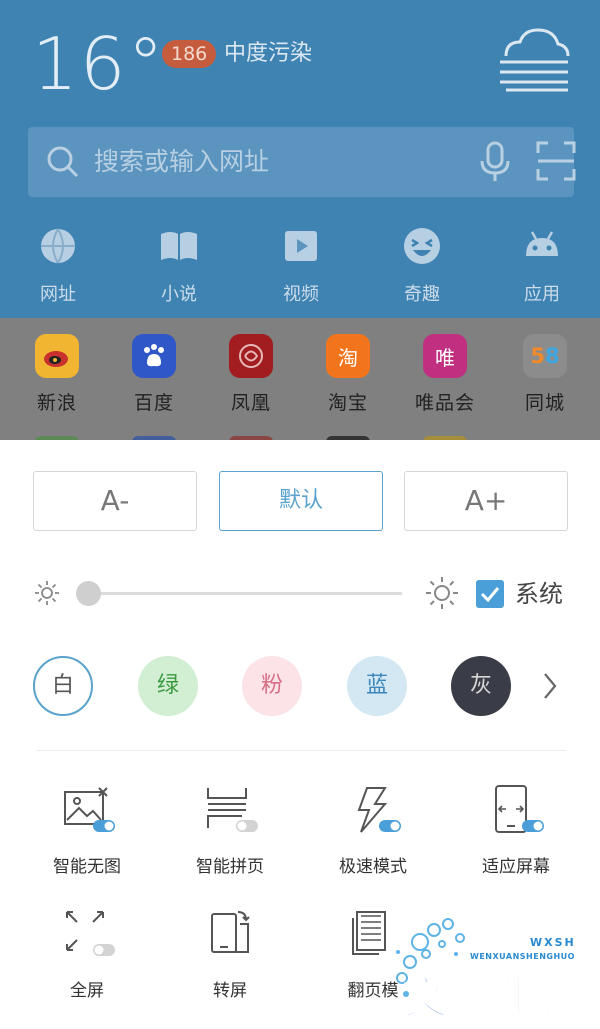  Describe the element at coordinates (251, 356) in the screenshot. I see `ifeng-icon` at that location.